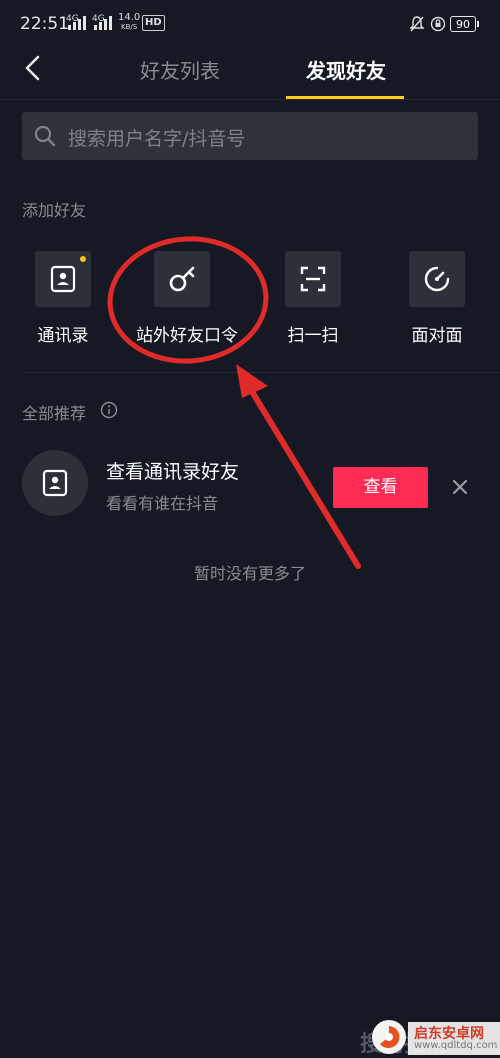 Image resolution: width=500 pixels, height=1058 pixels. Describe the element at coordinates (250, 99) in the screenshot. I see `header-divider` at that location.